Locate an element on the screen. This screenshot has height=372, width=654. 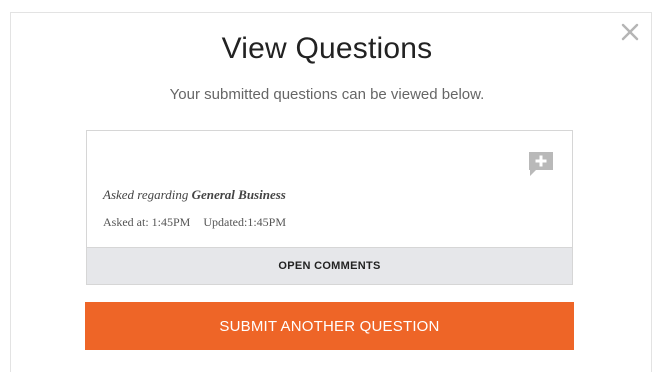
asked-regarding-prefix: Asked regarding is located at coordinates (146, 194).